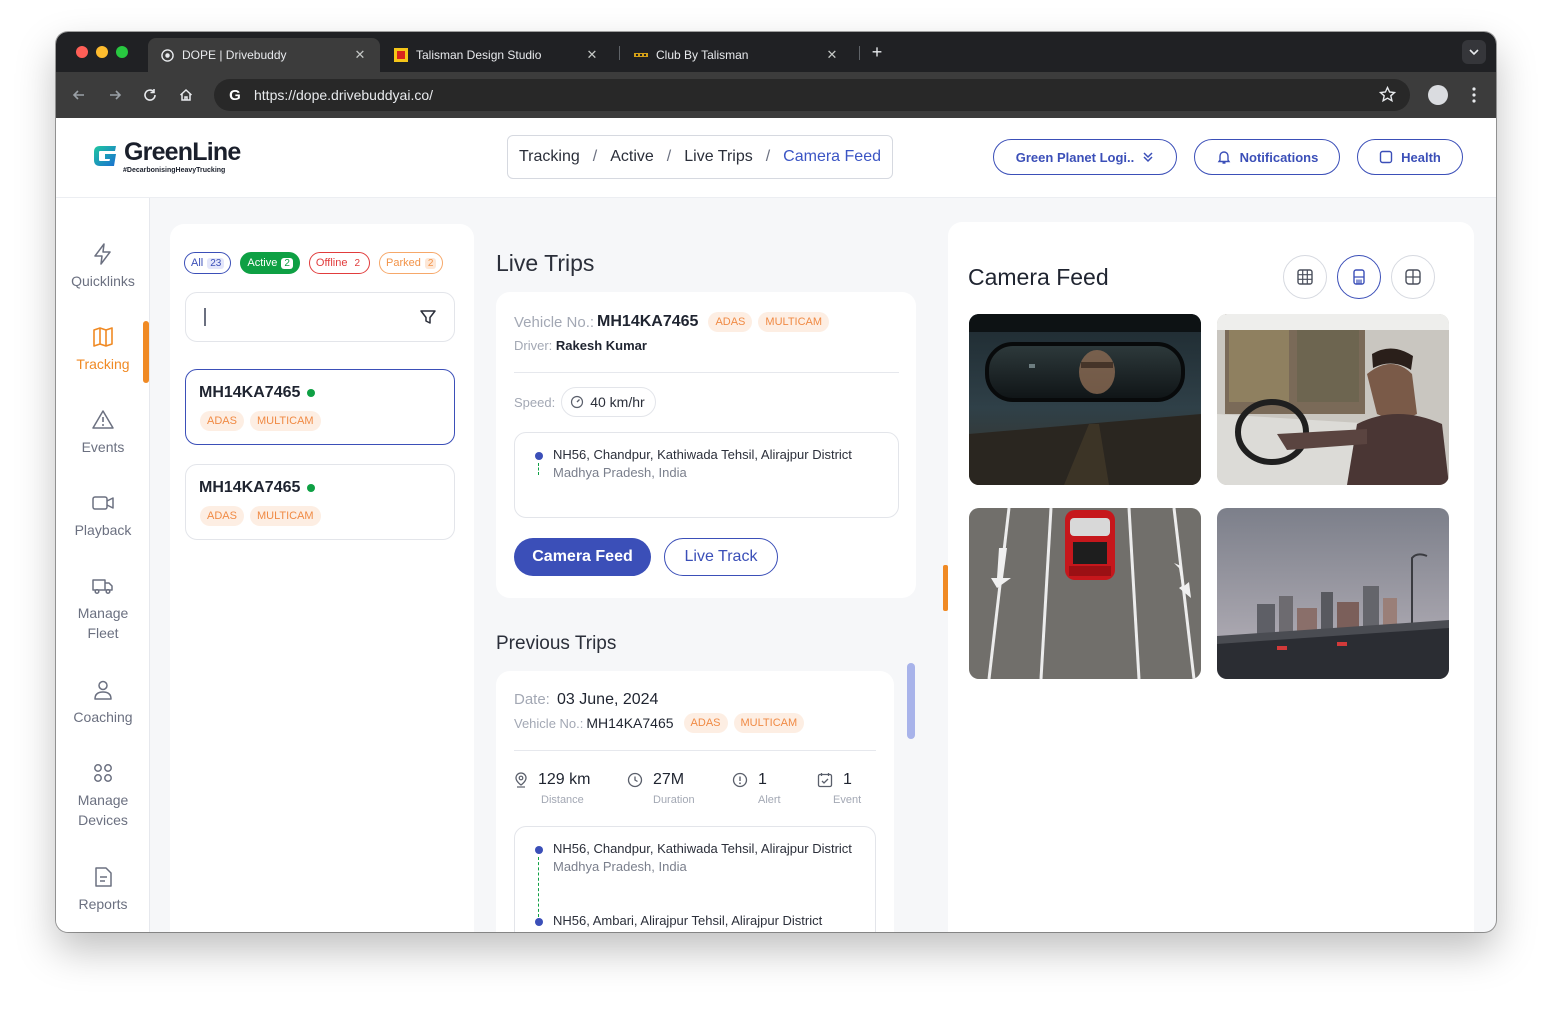 The height and width of the screenshot is (1012, 1552). What do you see at coordinates (497, 55) in the screenshot?
I see `browser-tab-talisman: Talisman Design Studio ✕` at bounding box center [497, 55].